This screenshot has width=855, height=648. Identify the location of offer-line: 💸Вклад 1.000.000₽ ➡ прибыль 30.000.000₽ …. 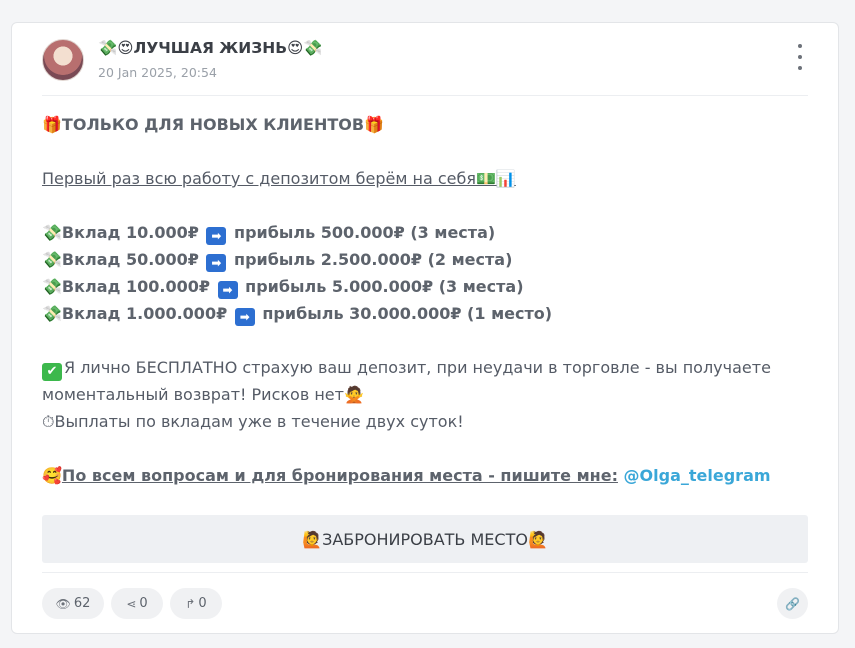
(425, 313).